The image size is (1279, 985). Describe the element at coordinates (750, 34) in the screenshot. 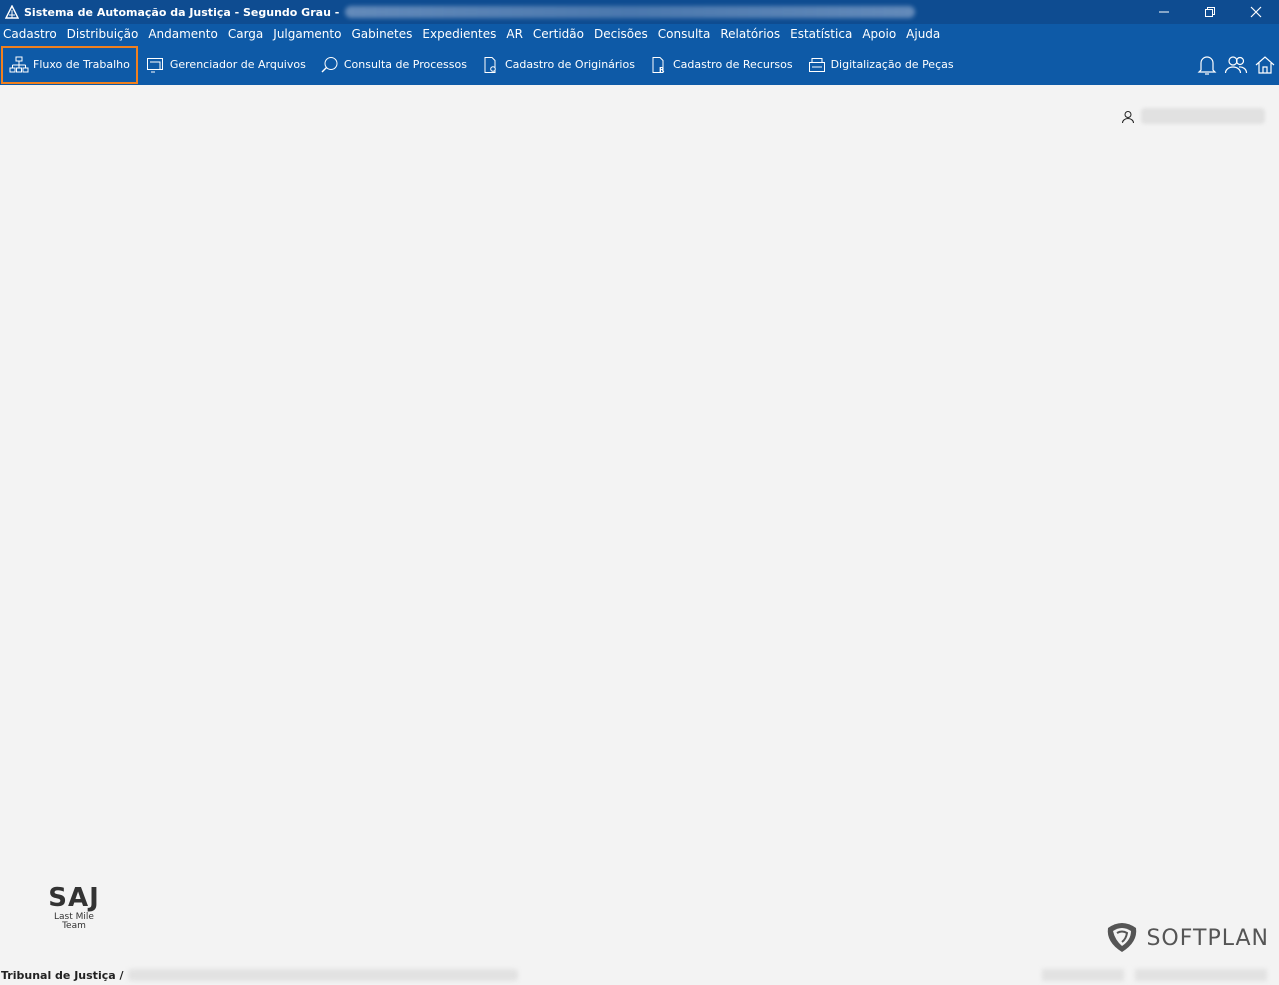

I see `menu-relatorios: Relatórios` at that location.